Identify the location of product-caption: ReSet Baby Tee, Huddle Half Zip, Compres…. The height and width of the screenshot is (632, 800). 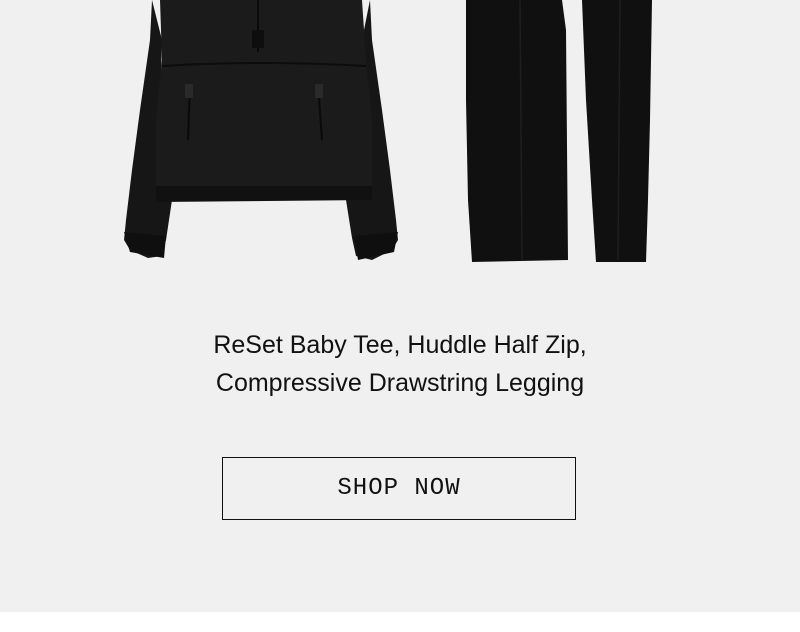
(400, 364).